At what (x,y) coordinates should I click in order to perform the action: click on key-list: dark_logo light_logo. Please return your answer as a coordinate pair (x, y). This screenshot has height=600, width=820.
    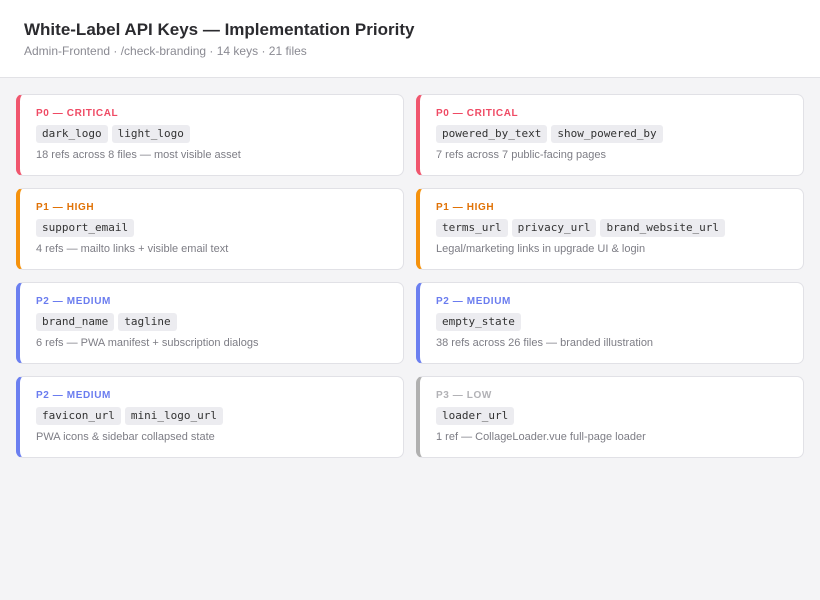
    Looking at the image, I should click on (211, 134).